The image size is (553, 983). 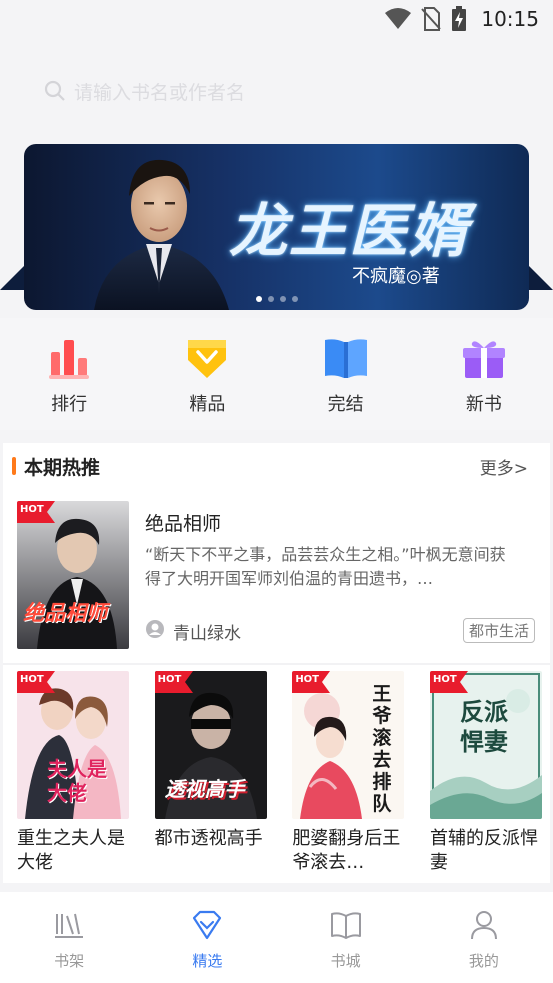 I want to click on tab-featured: 精选, so click(x=207, y=940).